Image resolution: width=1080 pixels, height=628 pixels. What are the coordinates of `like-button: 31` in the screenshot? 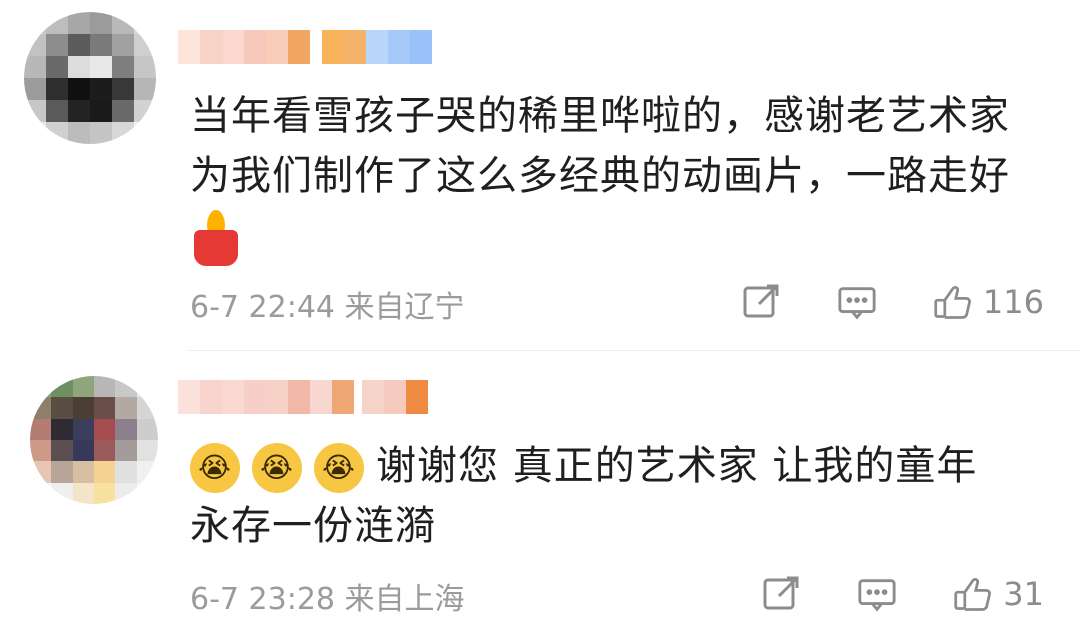 It's located at (998, 594).